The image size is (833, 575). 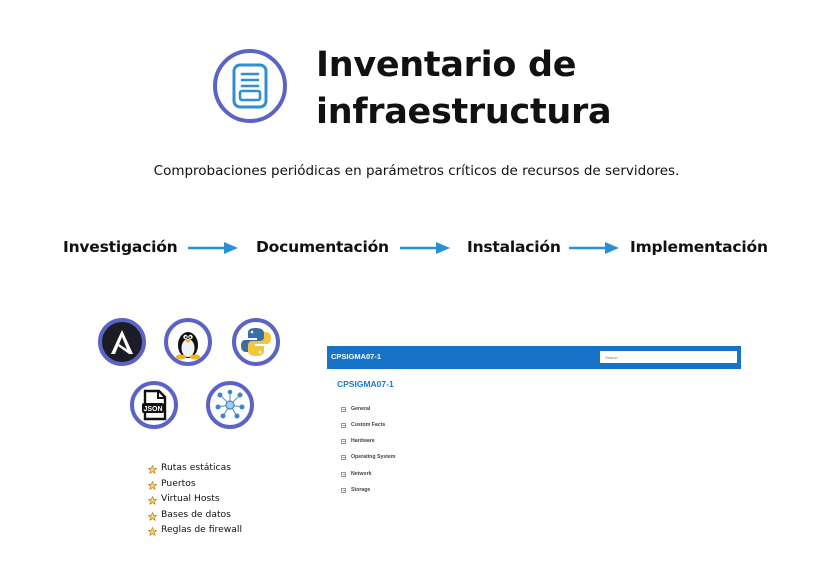 I want to click on ansible-icon, so click(x=122, y=342).